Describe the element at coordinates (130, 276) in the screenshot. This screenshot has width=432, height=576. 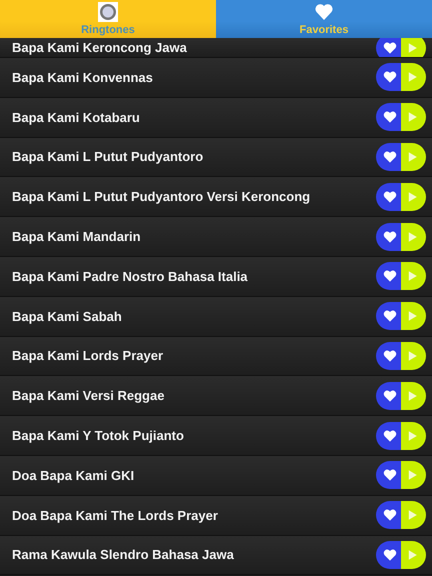
I see `ringtone-title: Bapa Kami Padre Nostro Bahasa Italia` at that location.